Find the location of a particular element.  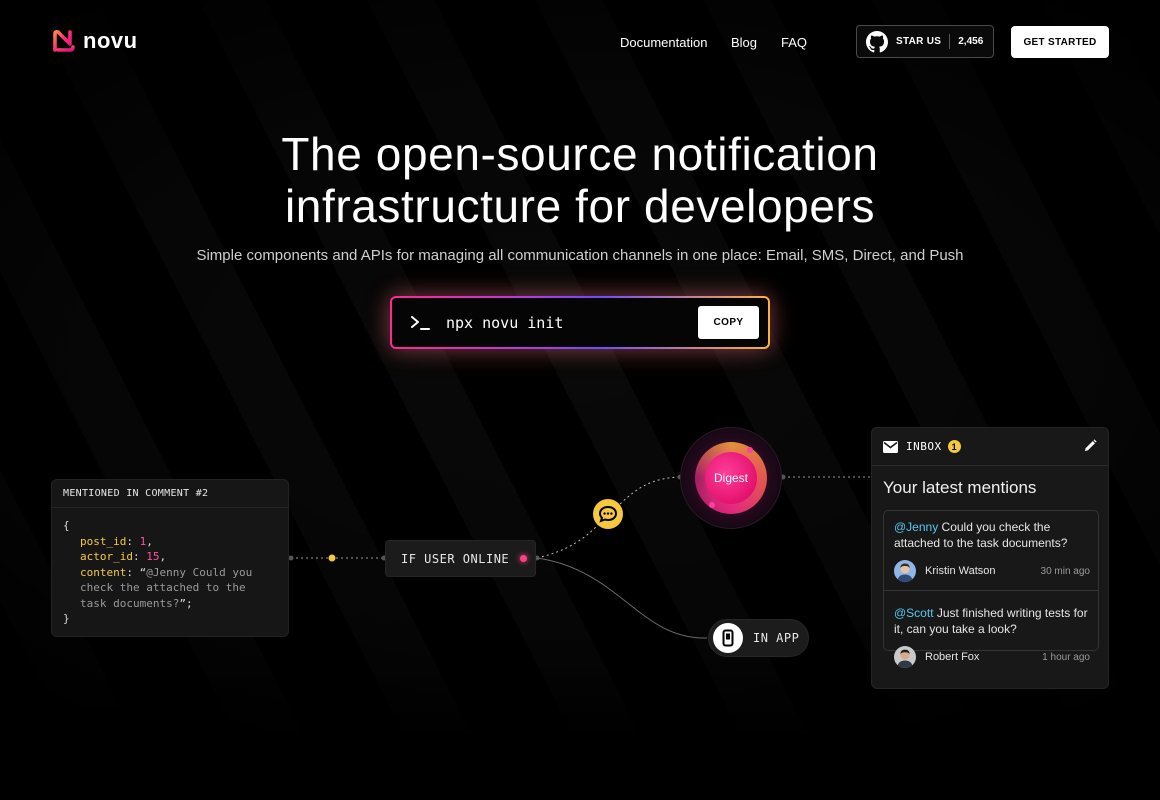

command-text: npx novu init is located at coordinates (504, 323).